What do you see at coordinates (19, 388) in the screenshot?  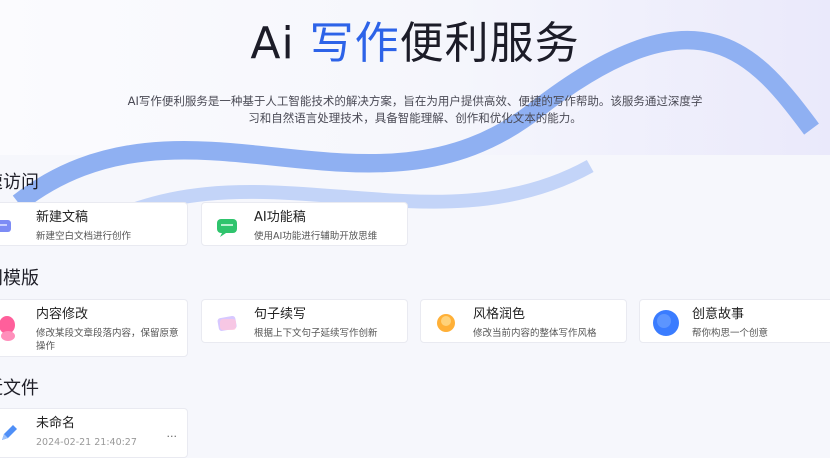 I see `recent-title: 近文件` at bounding box center [19, 388].